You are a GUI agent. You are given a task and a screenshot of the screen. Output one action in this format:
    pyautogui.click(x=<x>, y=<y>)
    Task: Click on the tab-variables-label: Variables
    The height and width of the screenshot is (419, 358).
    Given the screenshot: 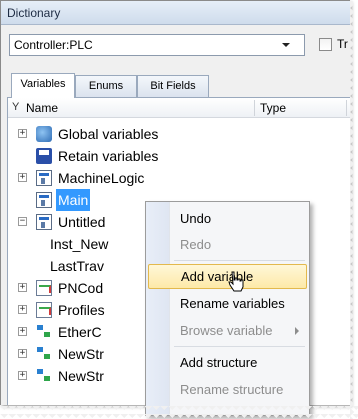 What is the action you would take?
    pyautogui.click(x=43, y=84)
    